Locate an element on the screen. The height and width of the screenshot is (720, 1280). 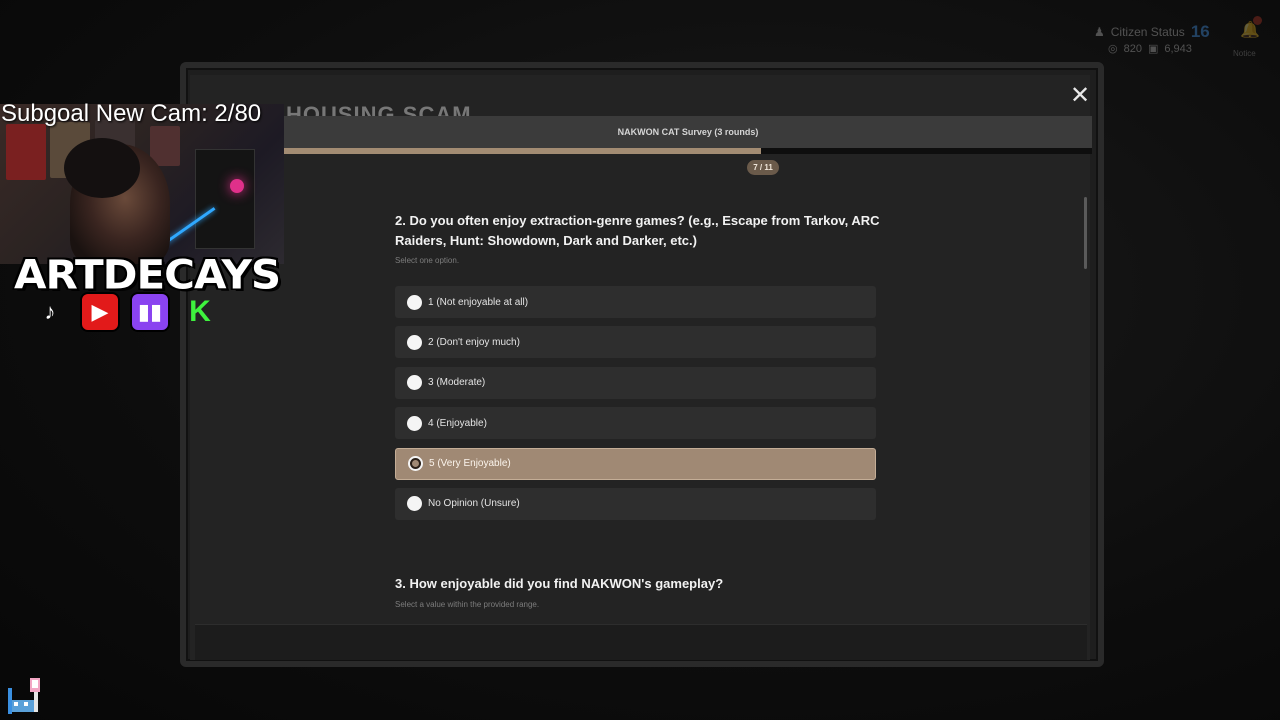
currency-row: ◎ 820 ▣ 6,943 is located at coordinates (1150, 49).